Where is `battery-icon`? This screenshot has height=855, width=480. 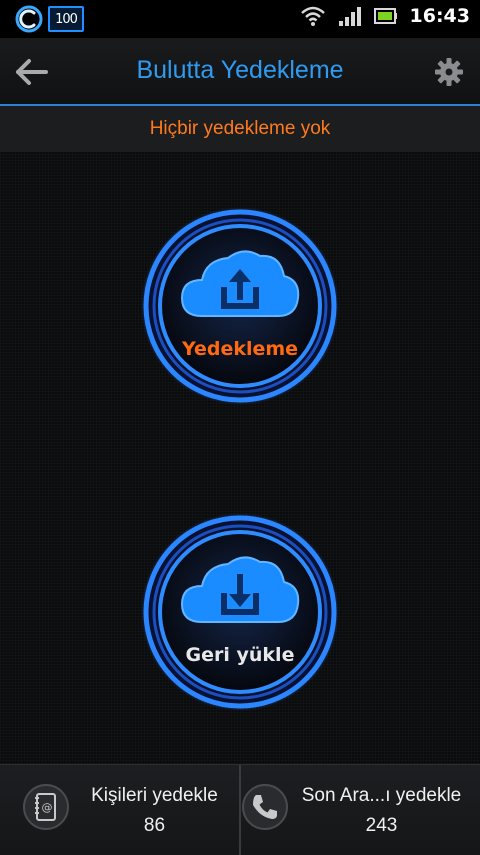 battery-icon is located at coordinates (385, 16).